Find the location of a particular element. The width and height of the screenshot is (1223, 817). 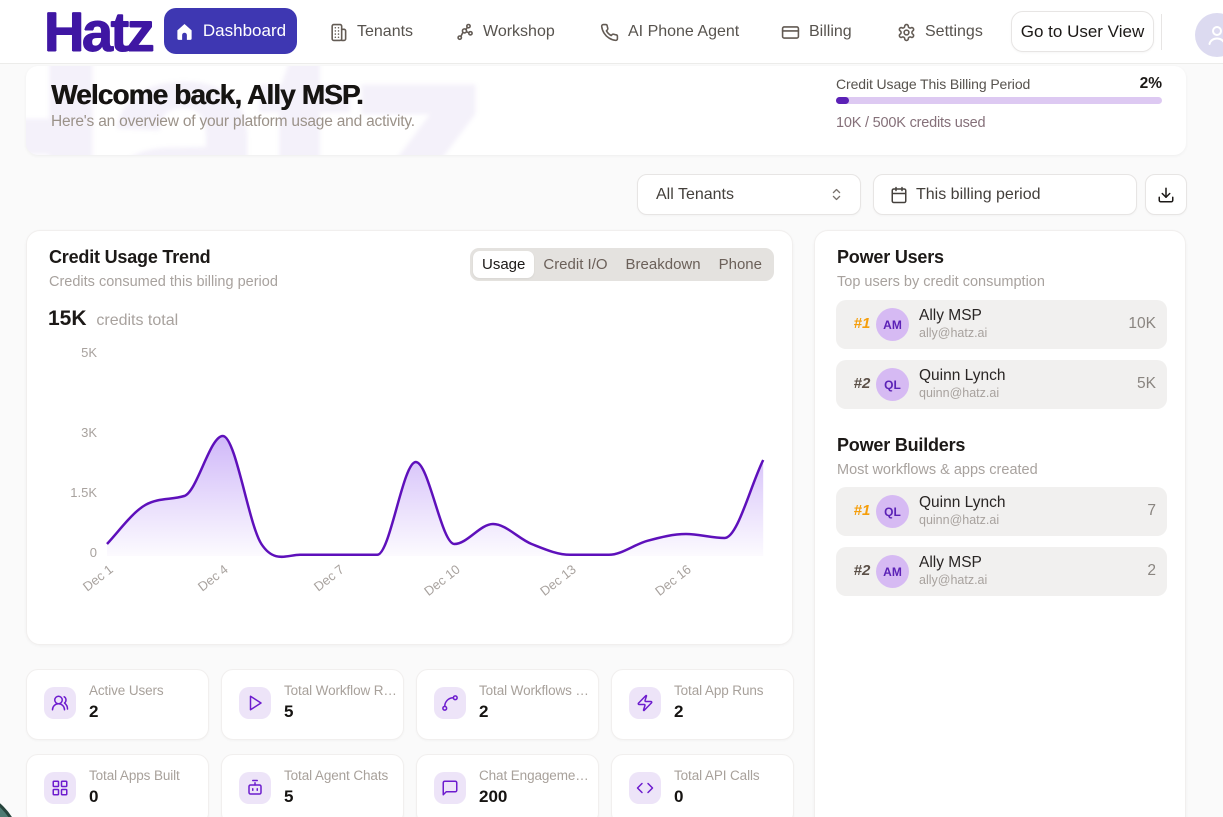

svg-text: Dec 4 is located at coordinates (213, 578).